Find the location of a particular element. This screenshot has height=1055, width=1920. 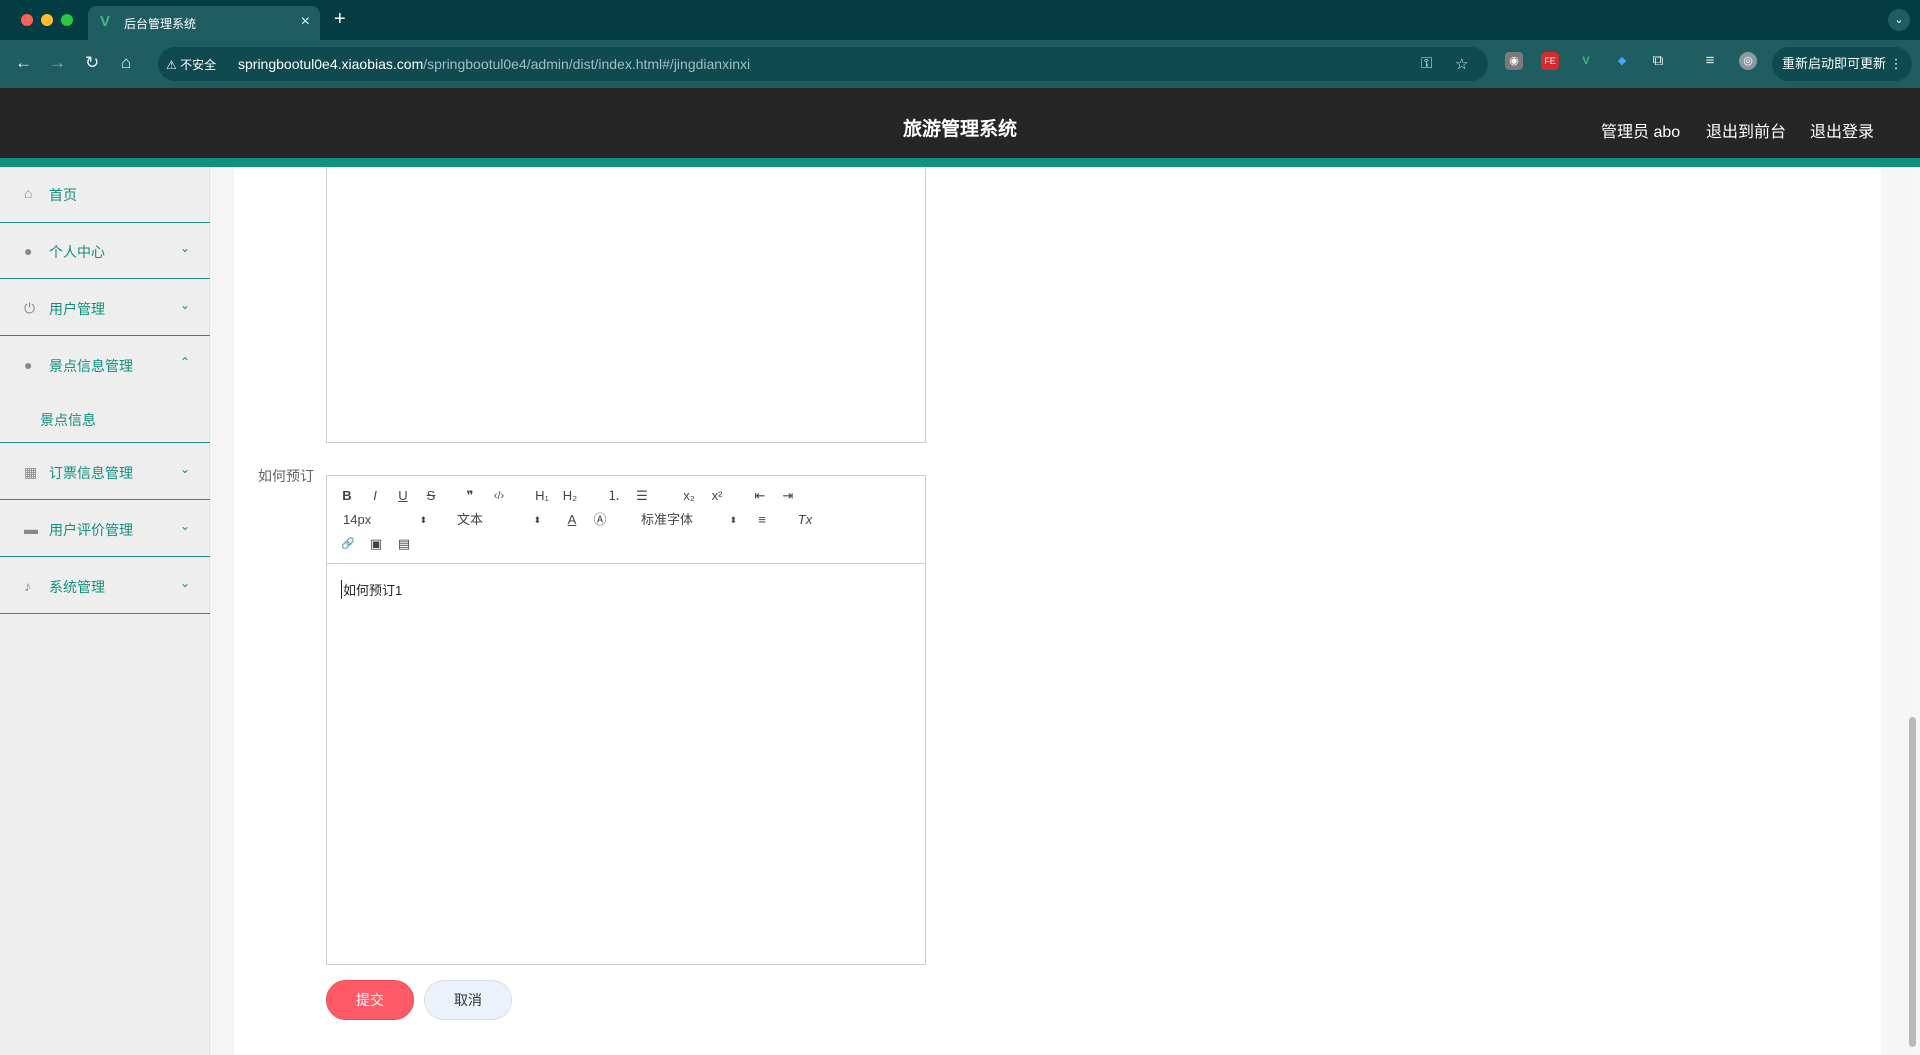

scrollbar-thumb is located at coordinates (1912, 882).